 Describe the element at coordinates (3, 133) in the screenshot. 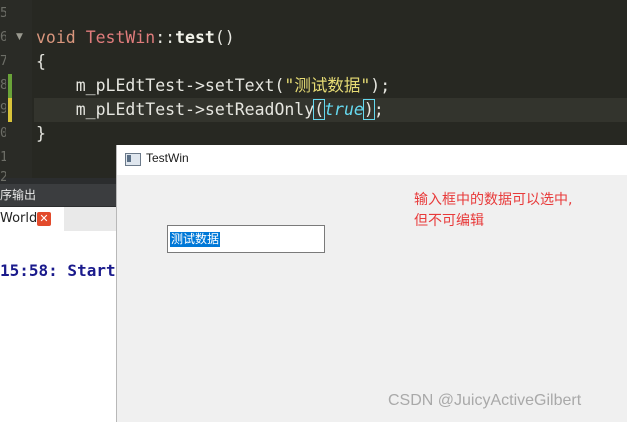

I see `line-number: 0` at that location.